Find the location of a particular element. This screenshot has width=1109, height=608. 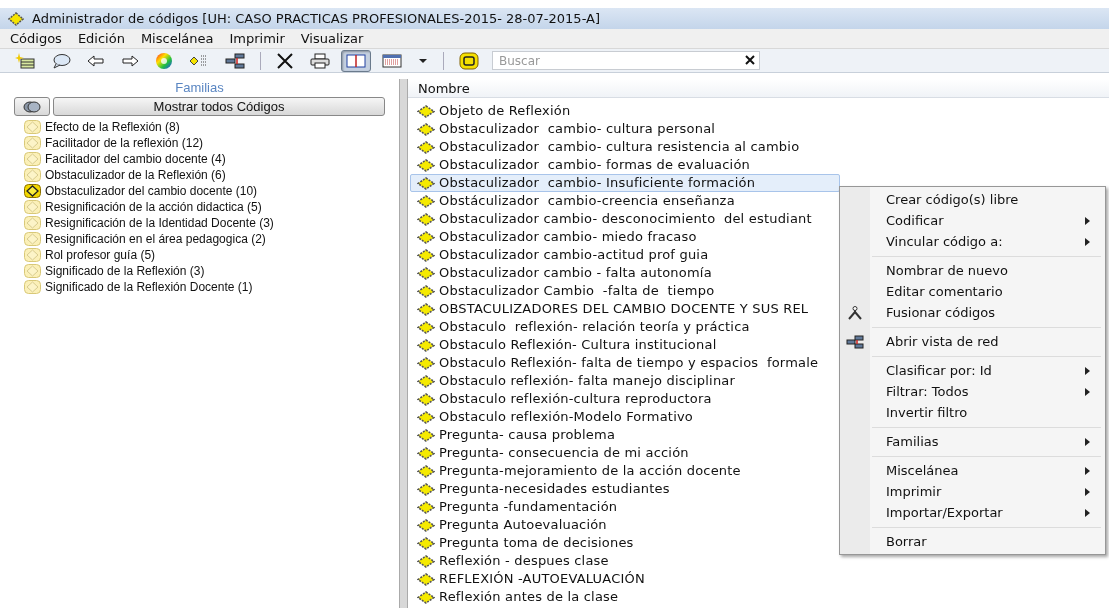

grid-view-icon is located at coordinates (392, 60).